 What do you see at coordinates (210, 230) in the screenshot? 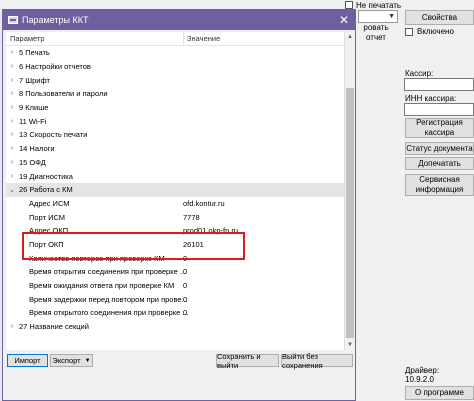
I see `param-value: prod01.okp-fn.ru` at bounding box center [210, 230].